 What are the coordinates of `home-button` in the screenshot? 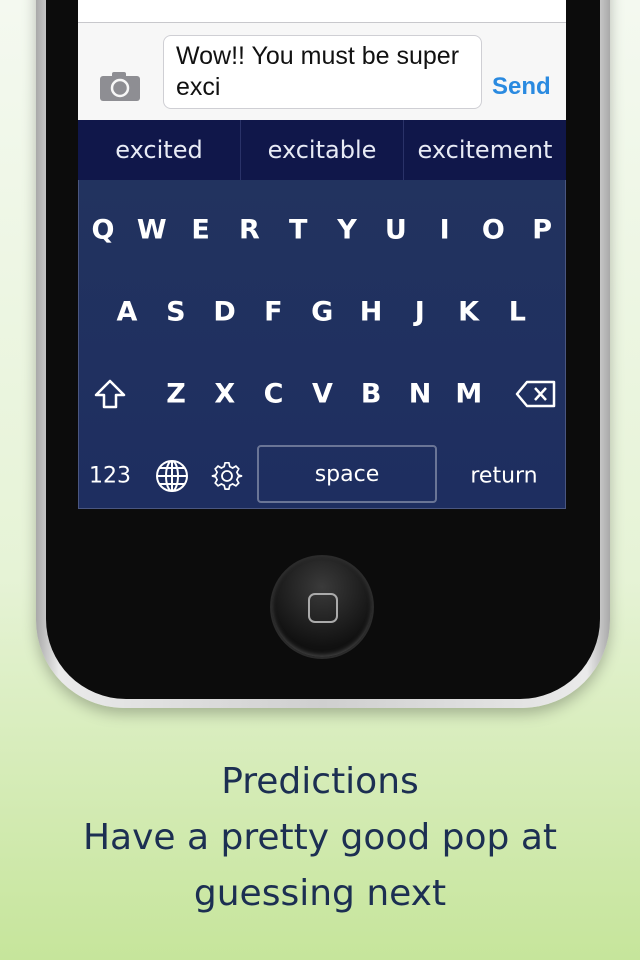 It's located at (322, 607).